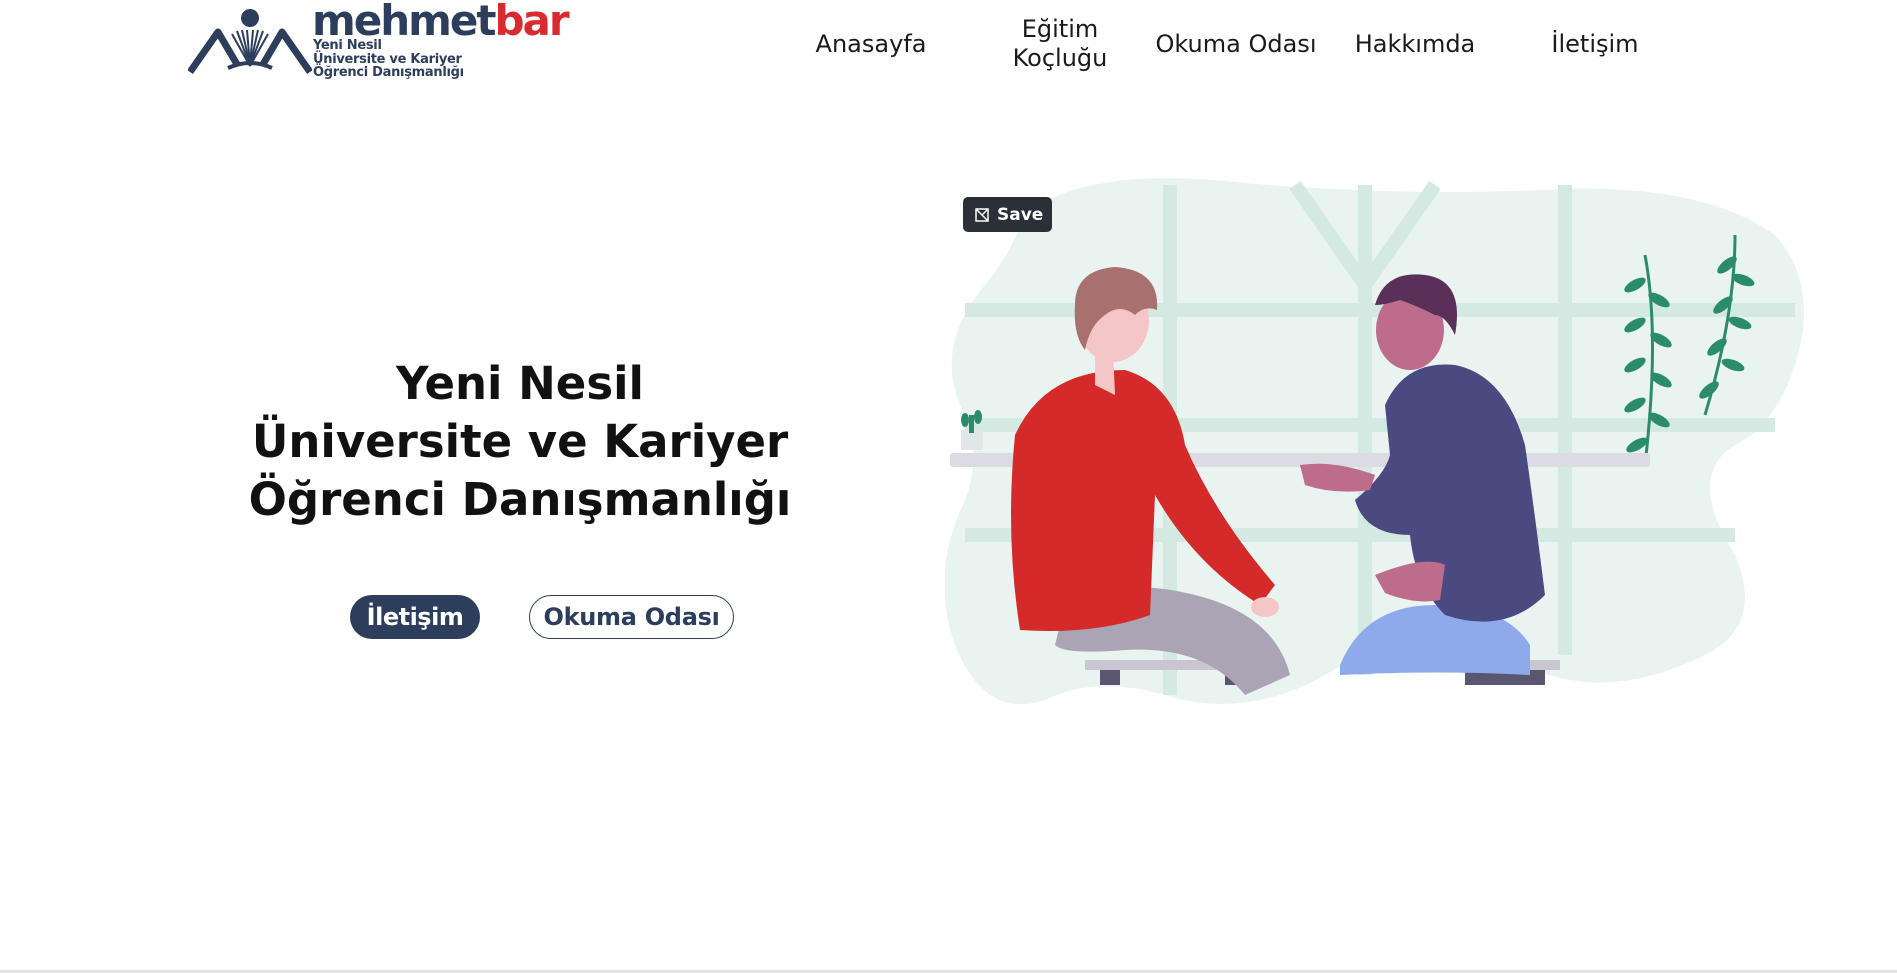 This screenshot has height=973, width=1897. Describe the element at coordinates (631, 617) in the screenshot. I see `reading-room-button: Okuma Odası` at that location.